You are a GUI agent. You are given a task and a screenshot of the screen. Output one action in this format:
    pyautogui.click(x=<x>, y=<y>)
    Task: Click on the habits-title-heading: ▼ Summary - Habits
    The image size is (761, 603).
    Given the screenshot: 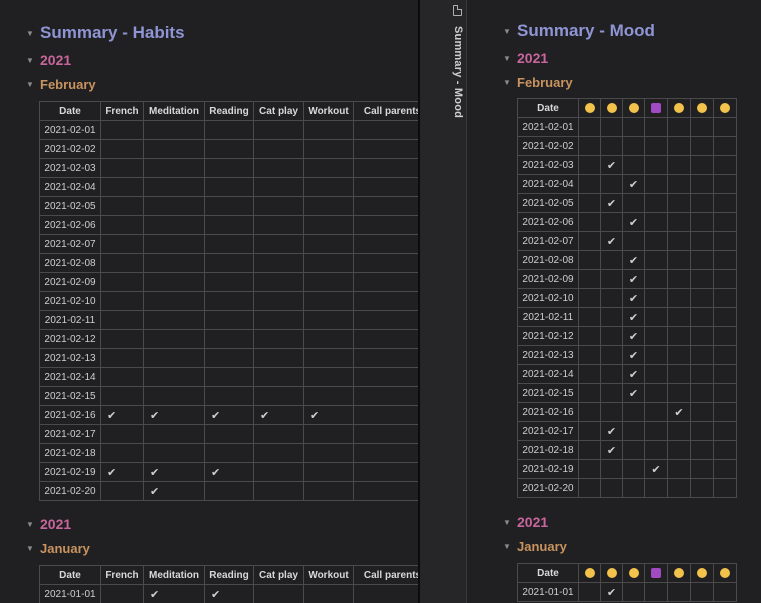 What is the action you would take?
    pyautogui.click(x=105, y=33)
    